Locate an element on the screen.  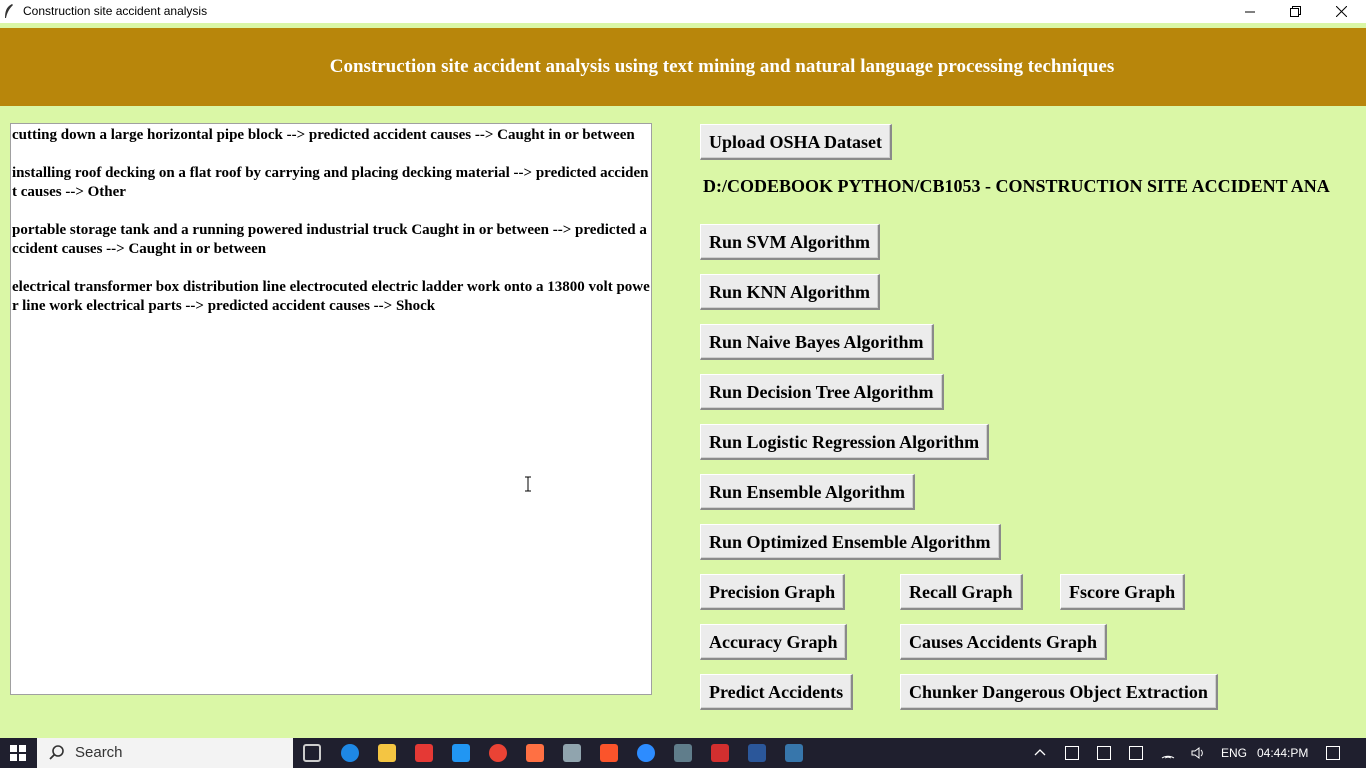
predict-accidents-button: Predict Accidents is located at coordinates (777, 692).